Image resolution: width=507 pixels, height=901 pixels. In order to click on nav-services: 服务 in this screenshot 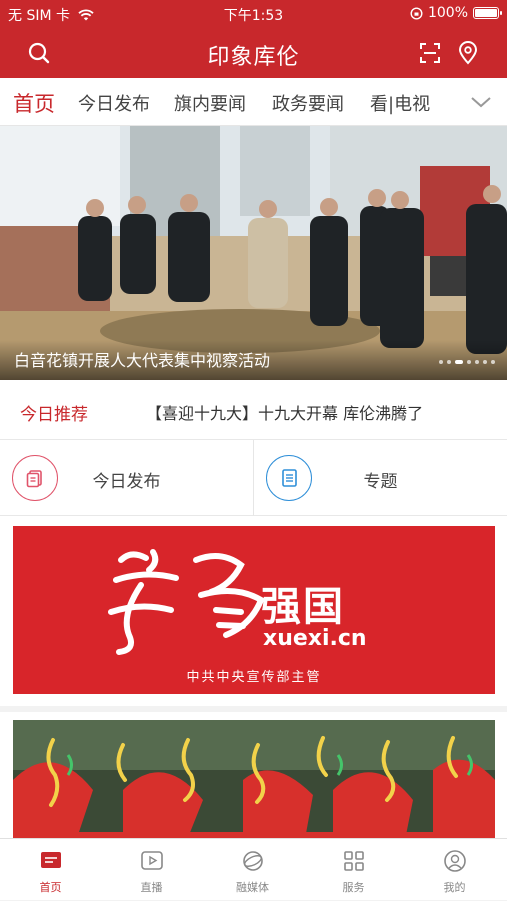, I will do `click(353, 870)`.